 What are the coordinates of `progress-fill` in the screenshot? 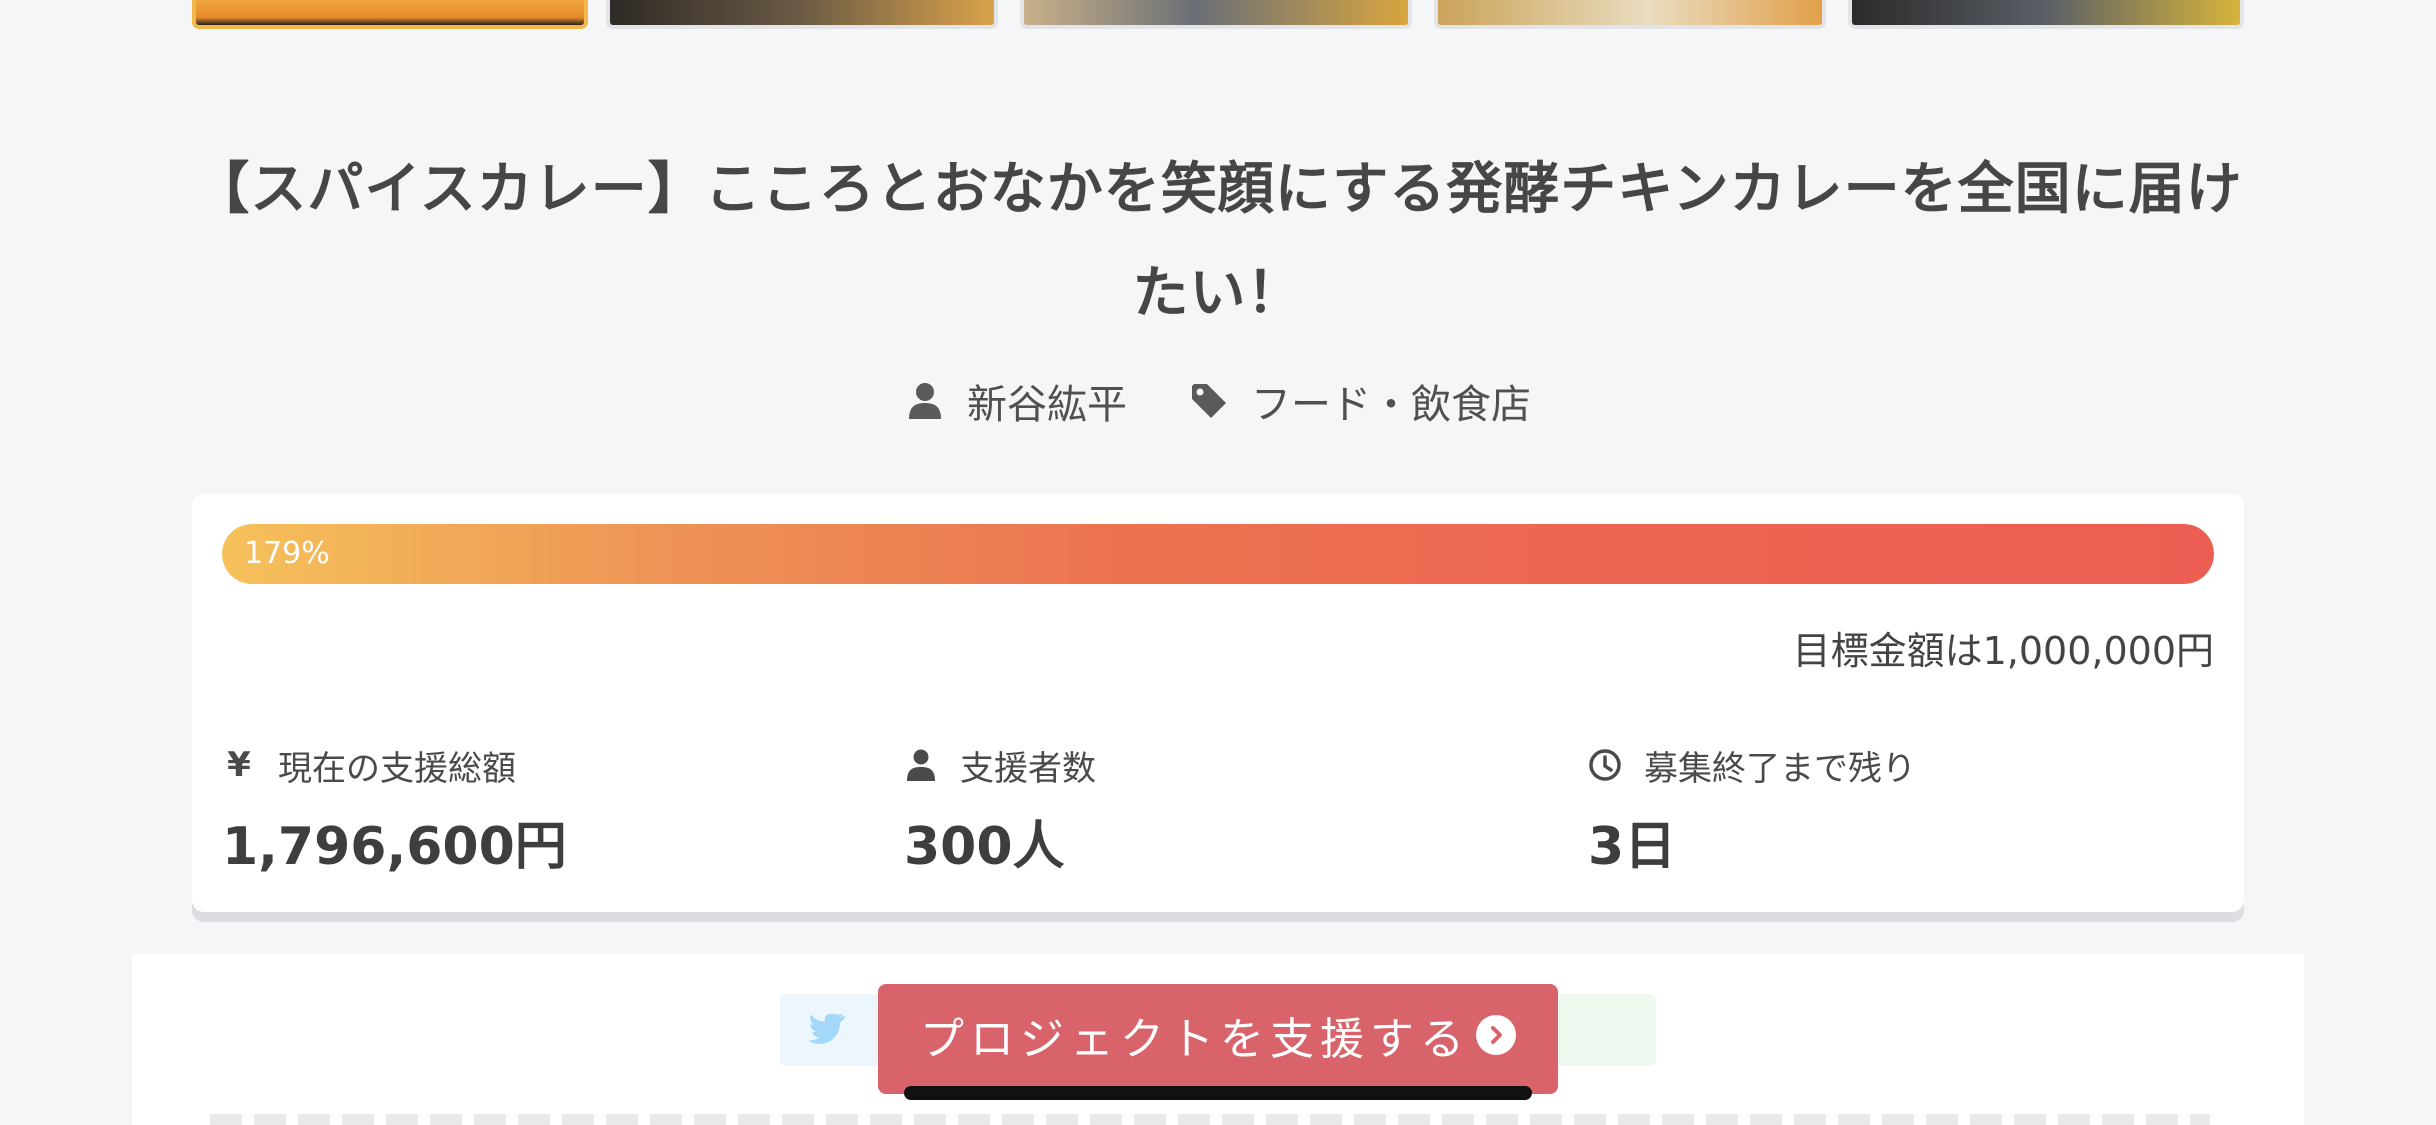 It's located at (1218, 554).